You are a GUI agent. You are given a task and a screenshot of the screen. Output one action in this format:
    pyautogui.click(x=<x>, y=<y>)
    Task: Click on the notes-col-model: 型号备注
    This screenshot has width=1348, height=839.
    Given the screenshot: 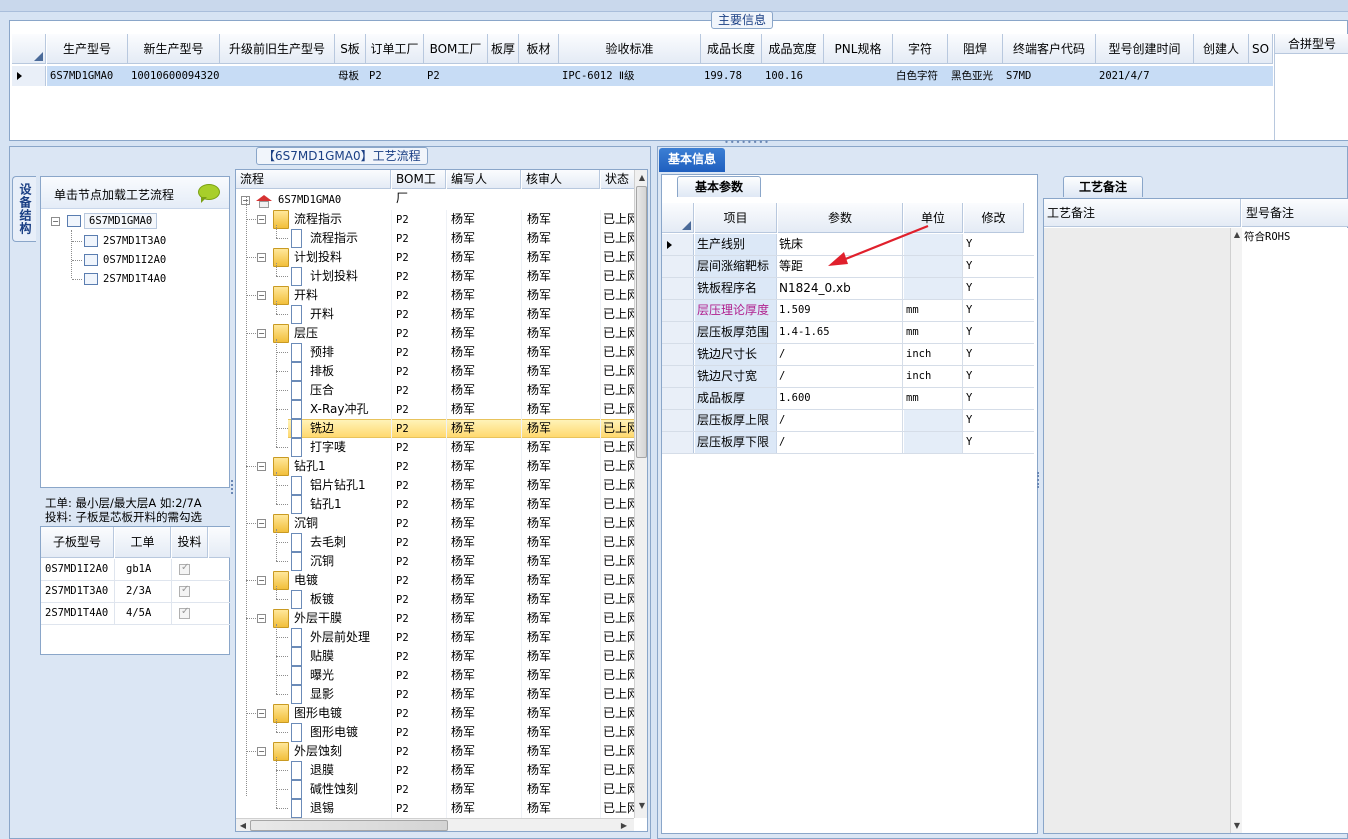 What is the action you would take?
    pyautogui.click(x=1295, y=213)
    